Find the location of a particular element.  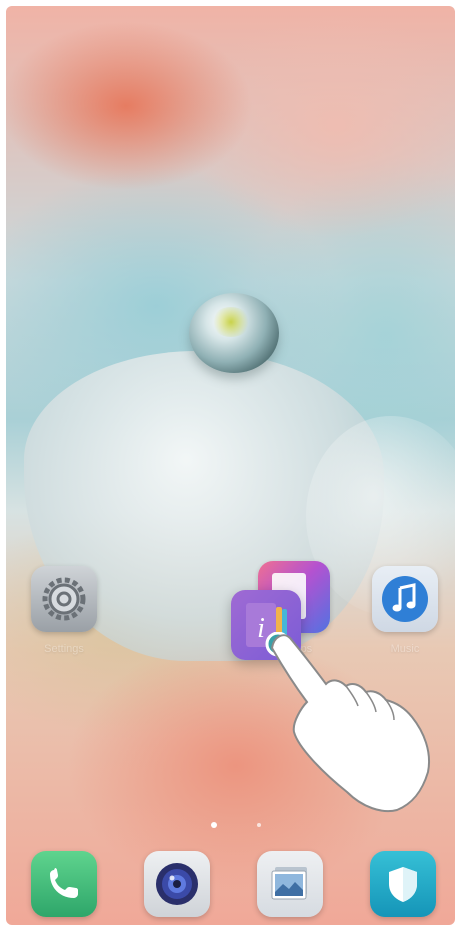

shield-icon is located at coordinates (403, 884).